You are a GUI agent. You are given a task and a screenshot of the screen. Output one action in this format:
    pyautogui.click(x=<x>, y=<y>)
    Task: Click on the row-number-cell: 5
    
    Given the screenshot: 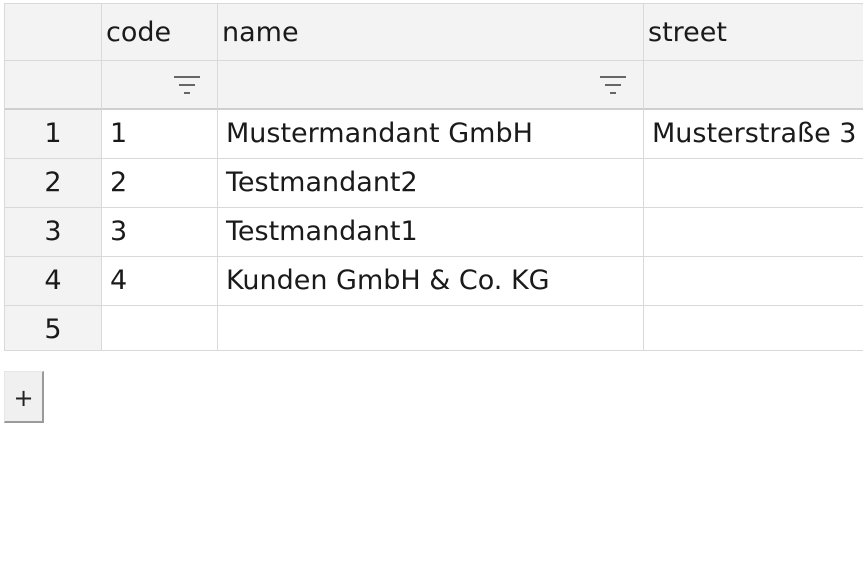 What is the action you would take?
    pyautogui.click(x=53, y=328)
    